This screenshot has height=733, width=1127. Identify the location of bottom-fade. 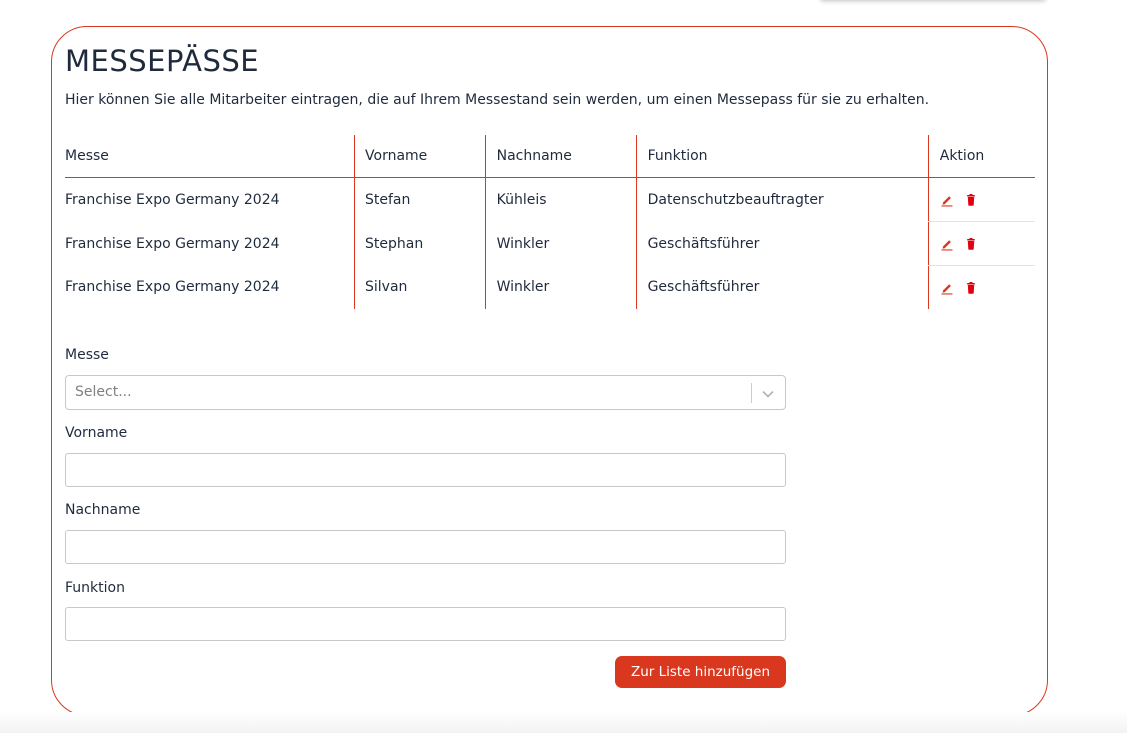
(563, 722).